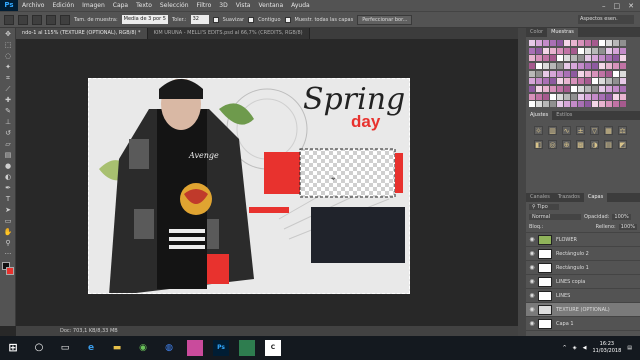 The width and height of the screenshot is (640, 360). I want to click on menu-vista: Vista, so click(243, 5).